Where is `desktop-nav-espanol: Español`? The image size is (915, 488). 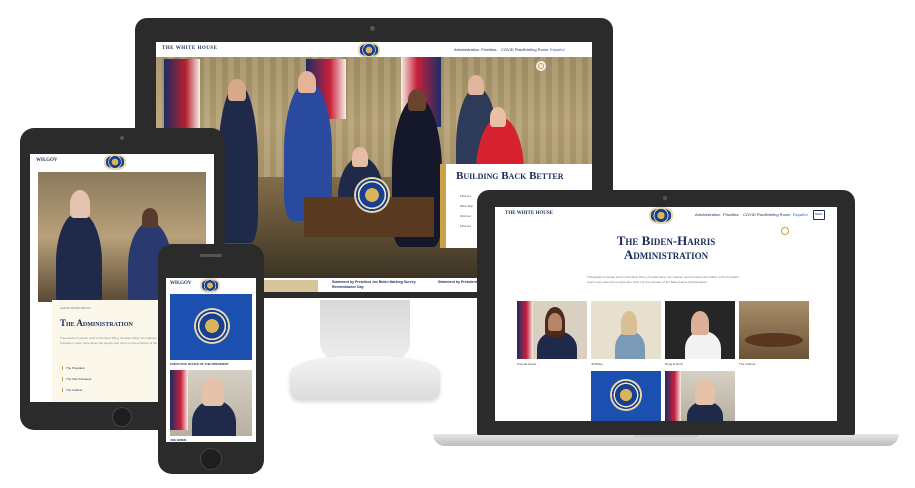
desktop-nav-espanol: Español is located at coordinates (557, 49).